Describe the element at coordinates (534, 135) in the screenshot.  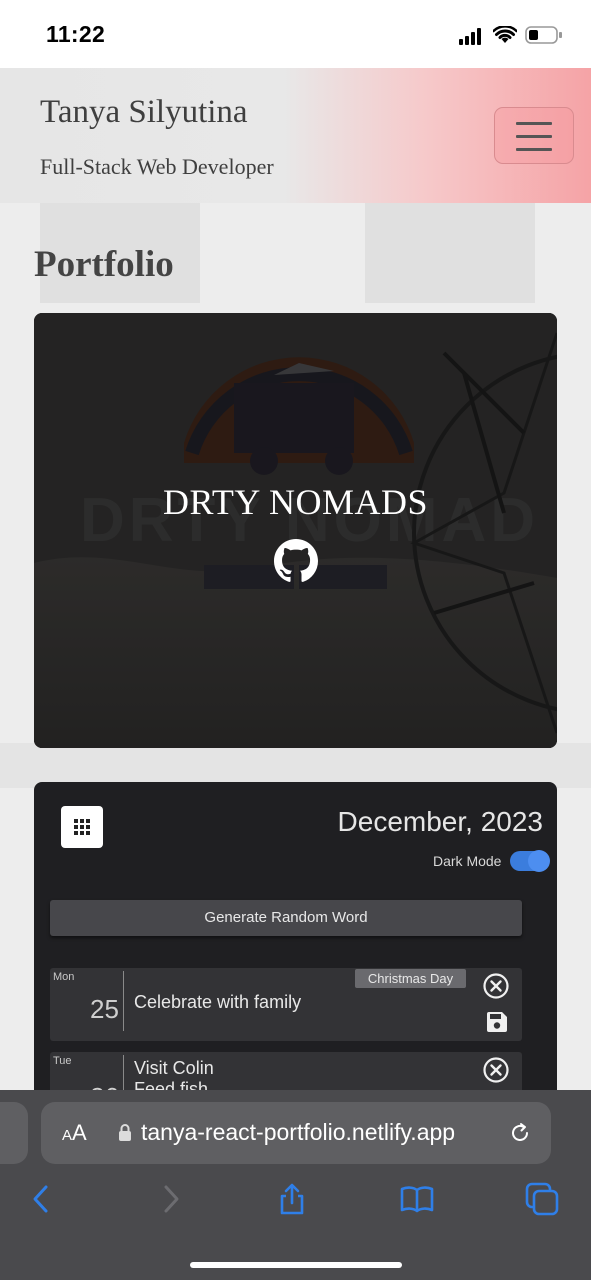
I see `menu-toggle-button` at that location.